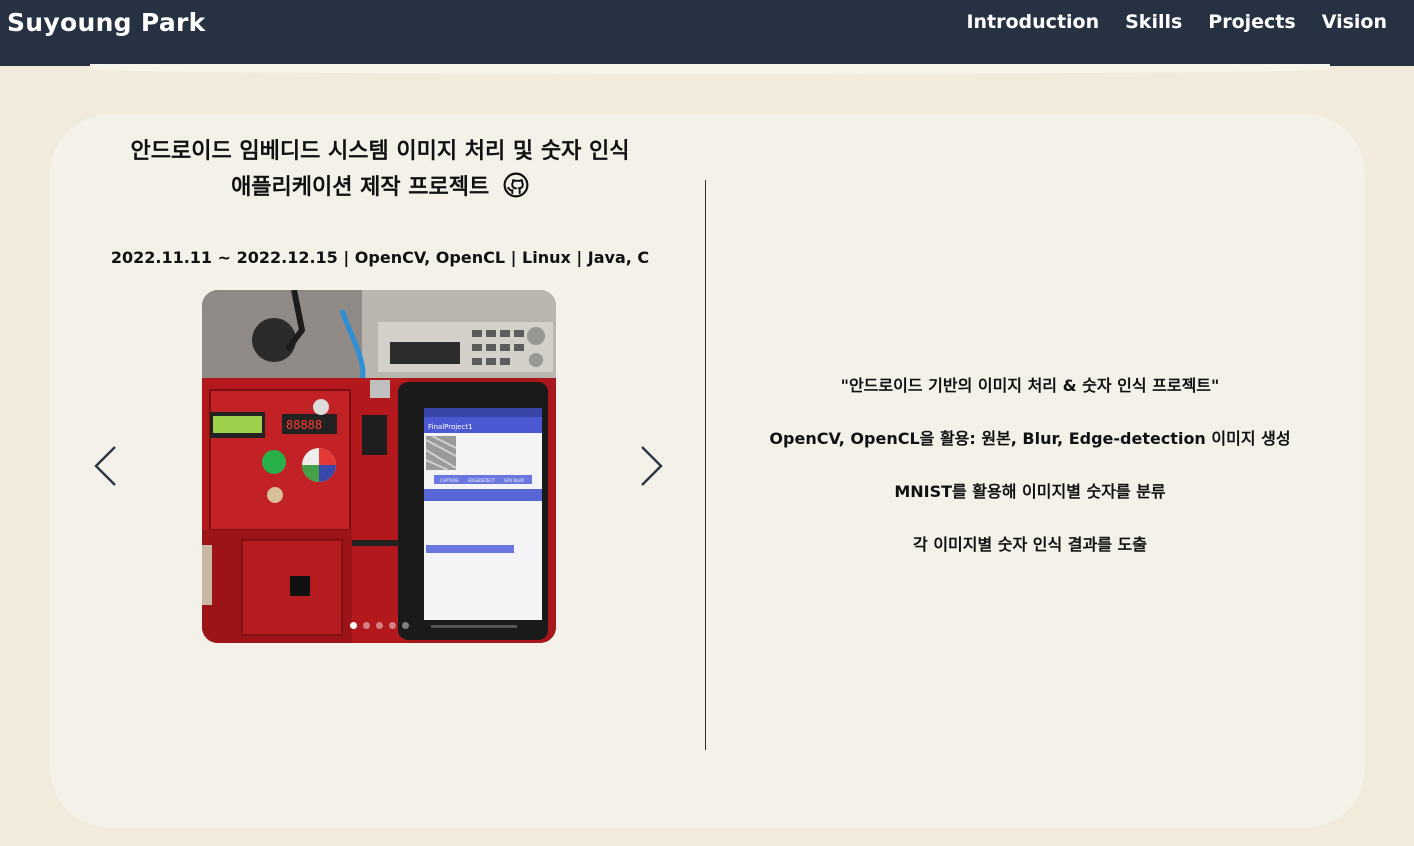 This screenshot has height=846, width=1414. I want to click on nav-skills: Skills, so click(1153, 22).